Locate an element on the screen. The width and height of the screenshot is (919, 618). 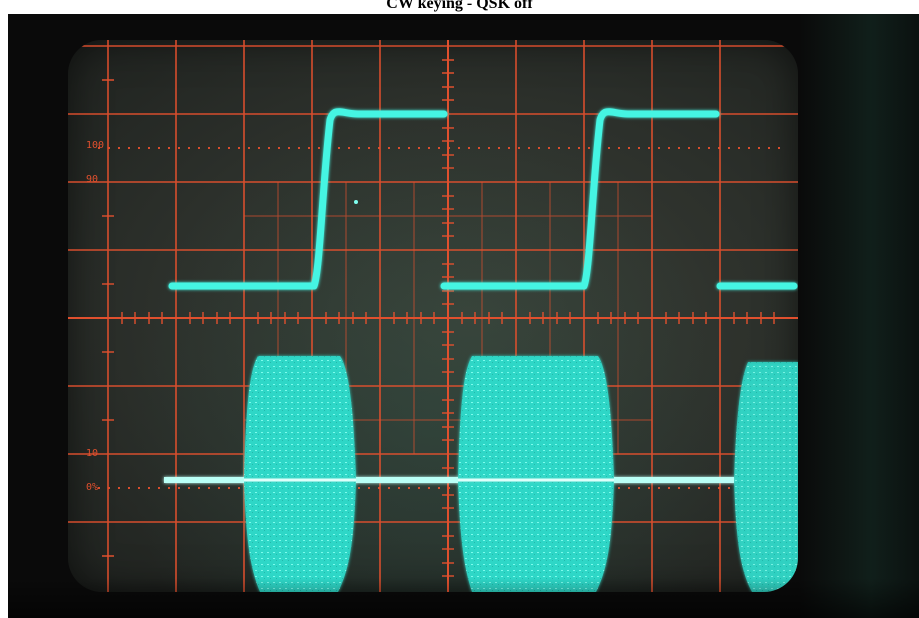
phosphor-dot is located at coordinates (356, 202).